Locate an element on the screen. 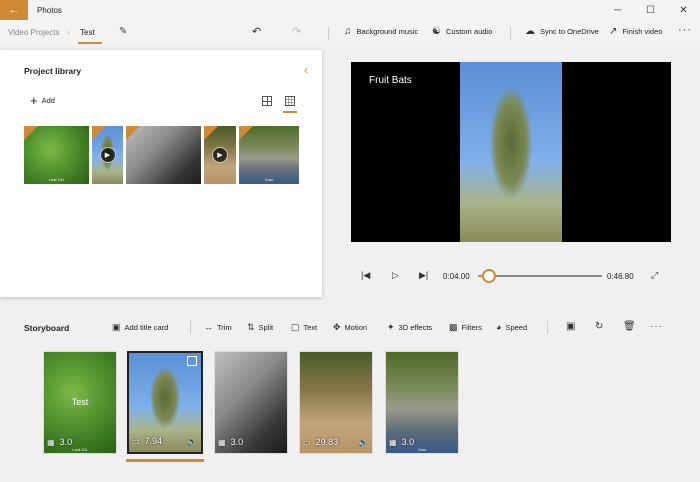 Image resolution: width=700 pixels, height=482 pixels. total-time: 0:46.80 is located at coordinates (620, 276).